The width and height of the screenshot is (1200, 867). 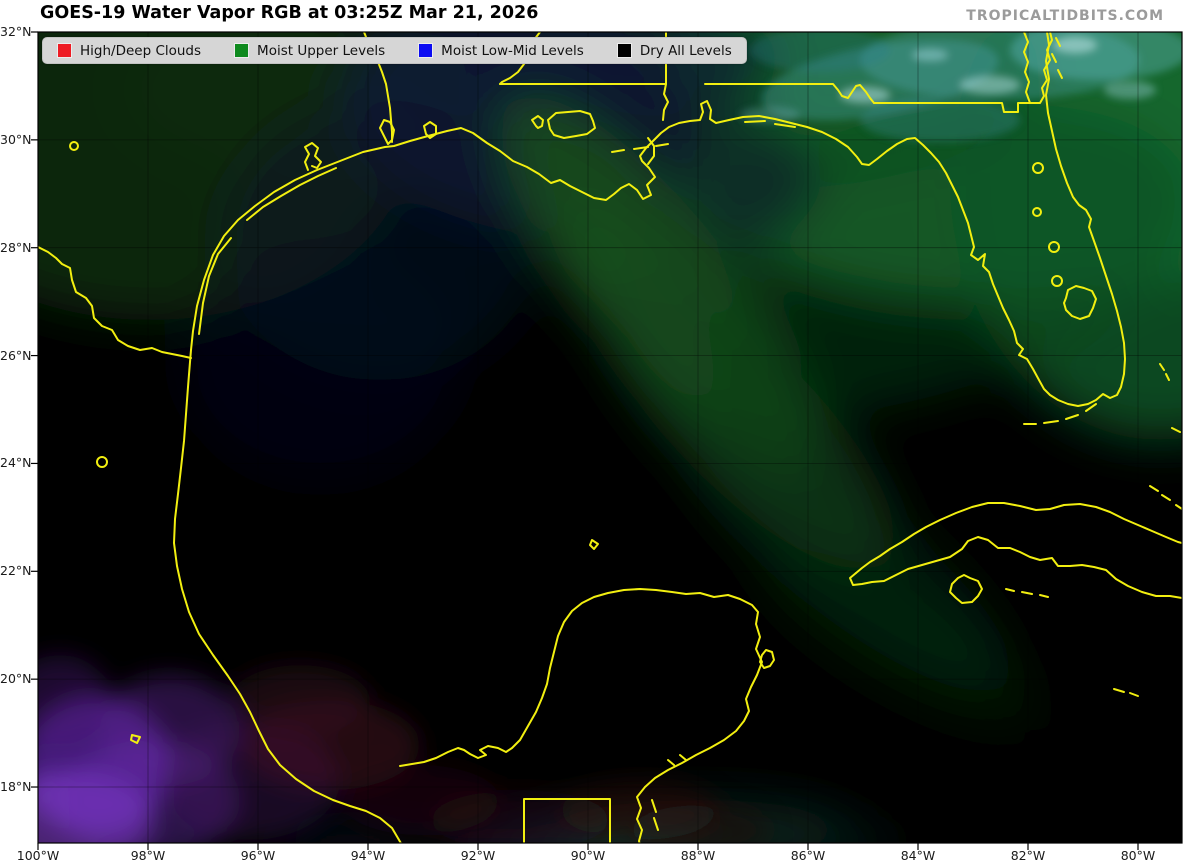 What do you see at coordinates (512, 50) in the screenshot?
I see `legend-label: Moist Low-Mid Levels` at bounding box center [512, 50].